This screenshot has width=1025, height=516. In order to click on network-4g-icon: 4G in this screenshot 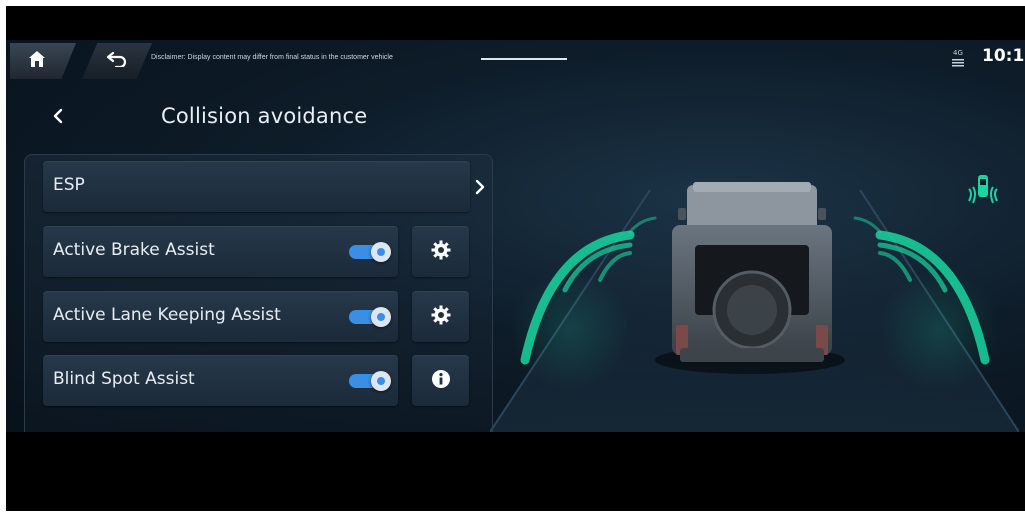, I will do `click(958, 60)`.